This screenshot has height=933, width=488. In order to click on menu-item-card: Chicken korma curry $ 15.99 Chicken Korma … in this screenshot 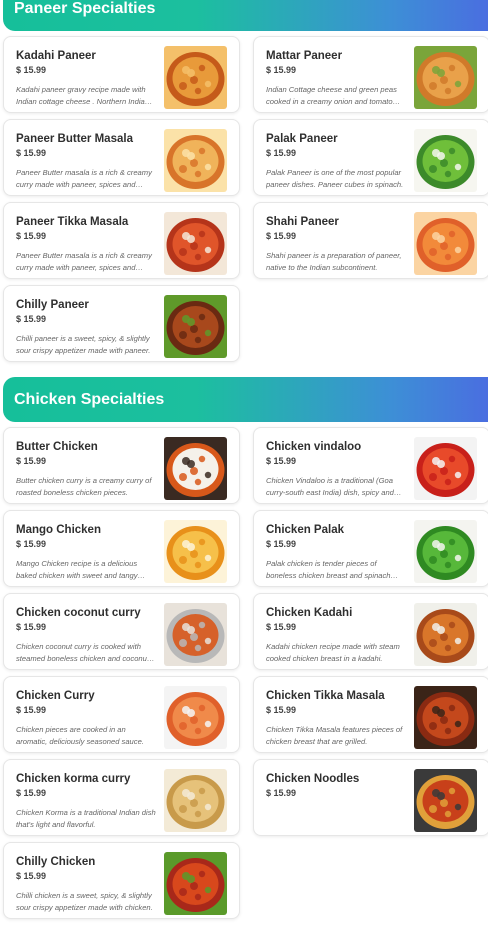, I will do `click(121, 797)`.